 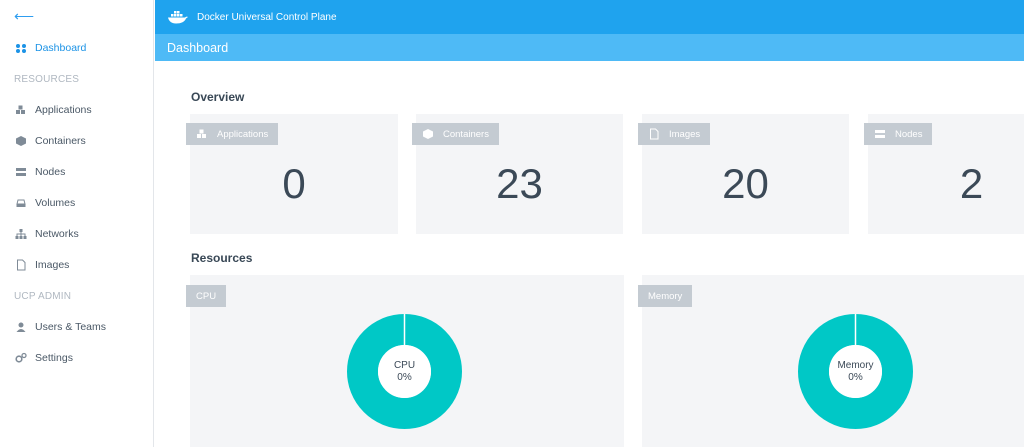 I want to click on sidebar-item-users-teams: Users & Teams, so click(x=77, y=327).